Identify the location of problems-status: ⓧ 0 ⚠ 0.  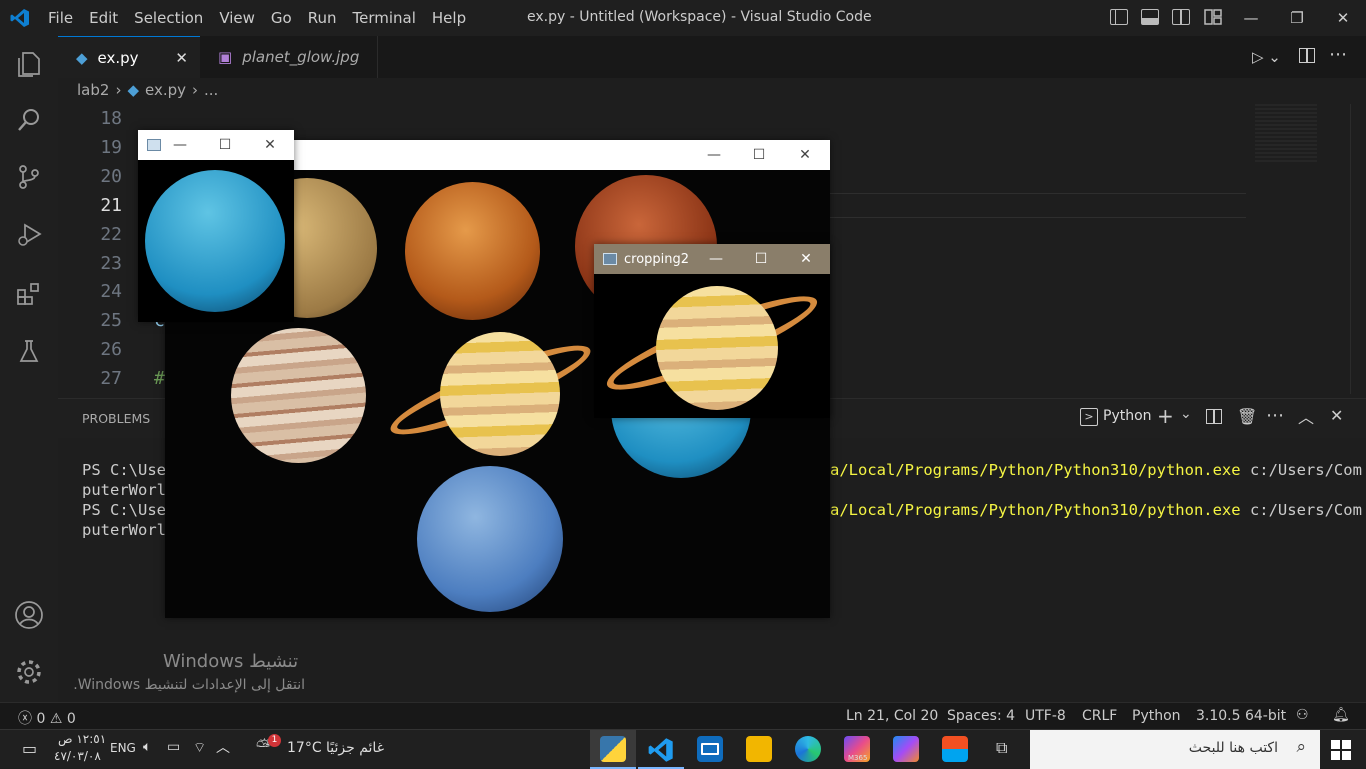
(47, 718).